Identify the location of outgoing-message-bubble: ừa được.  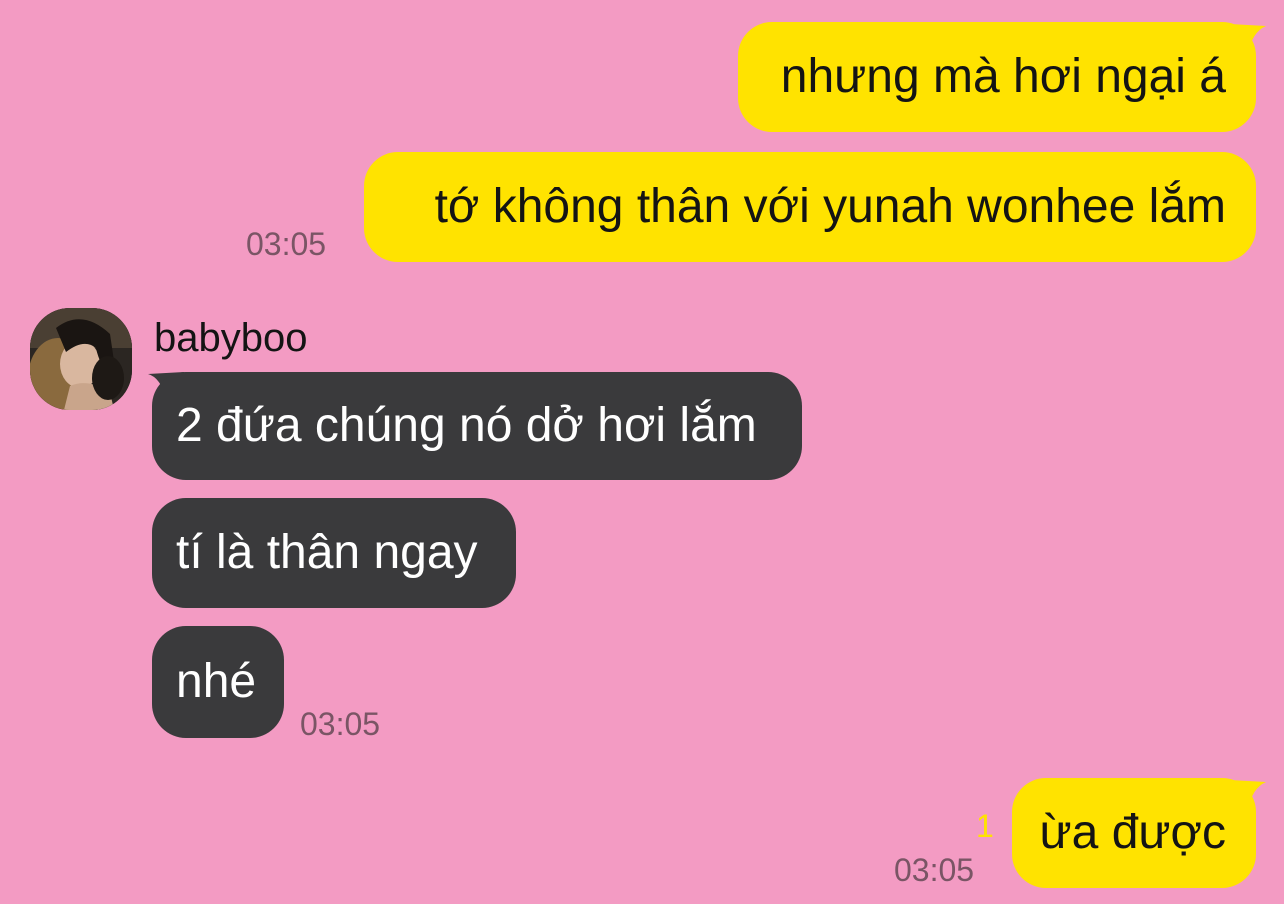
(1134, 833).